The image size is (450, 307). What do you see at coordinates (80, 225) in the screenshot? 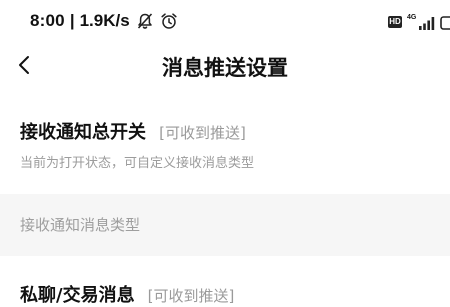
I see `section-label: 接收通知消息类型` at bounding box center [80, 225].